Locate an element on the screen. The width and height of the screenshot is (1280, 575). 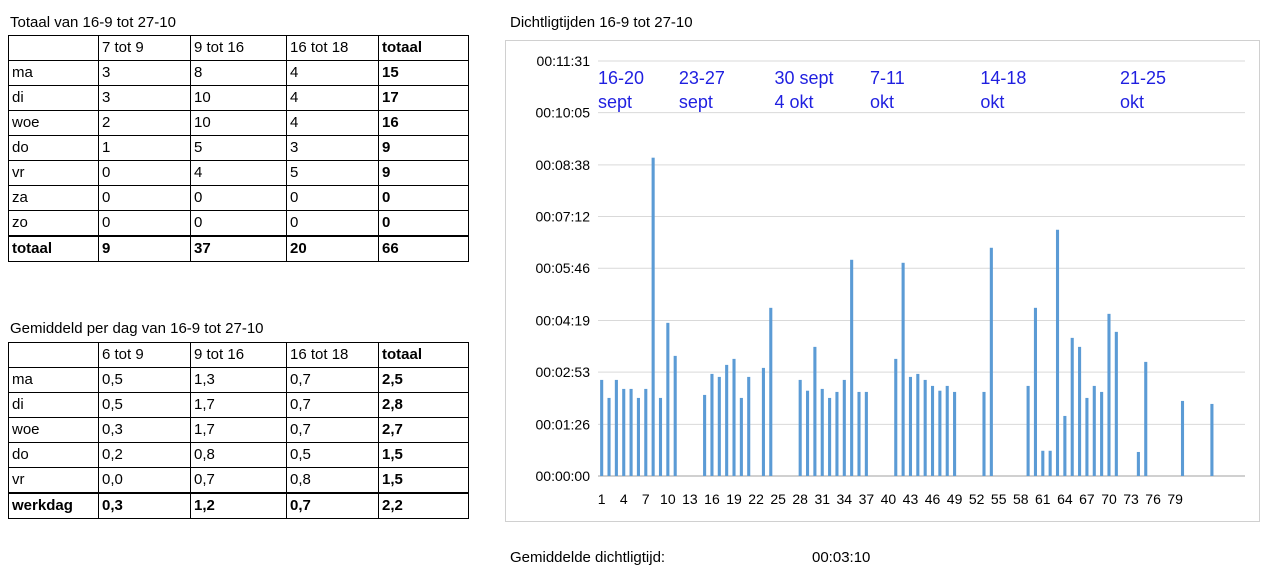
table1-cell: 66 is located at coordinates (423, 248).